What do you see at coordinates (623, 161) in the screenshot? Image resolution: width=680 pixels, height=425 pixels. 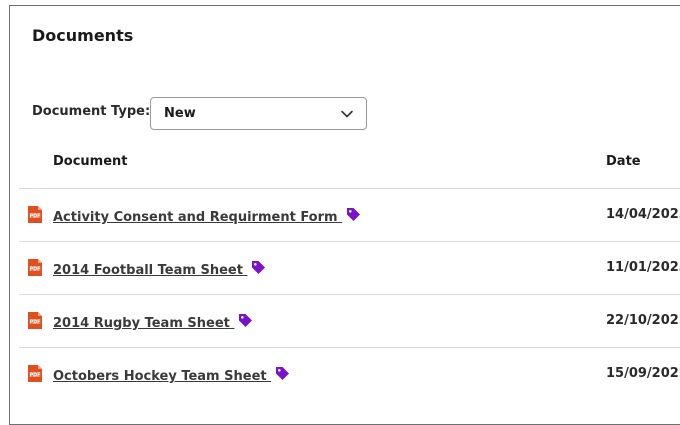 I see `column-header-date: Date` at bounding box center [623, 161].